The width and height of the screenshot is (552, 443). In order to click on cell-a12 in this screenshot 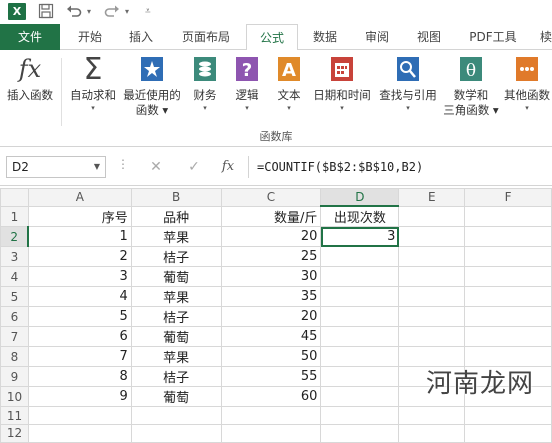, I will do `click(79, 433)`.